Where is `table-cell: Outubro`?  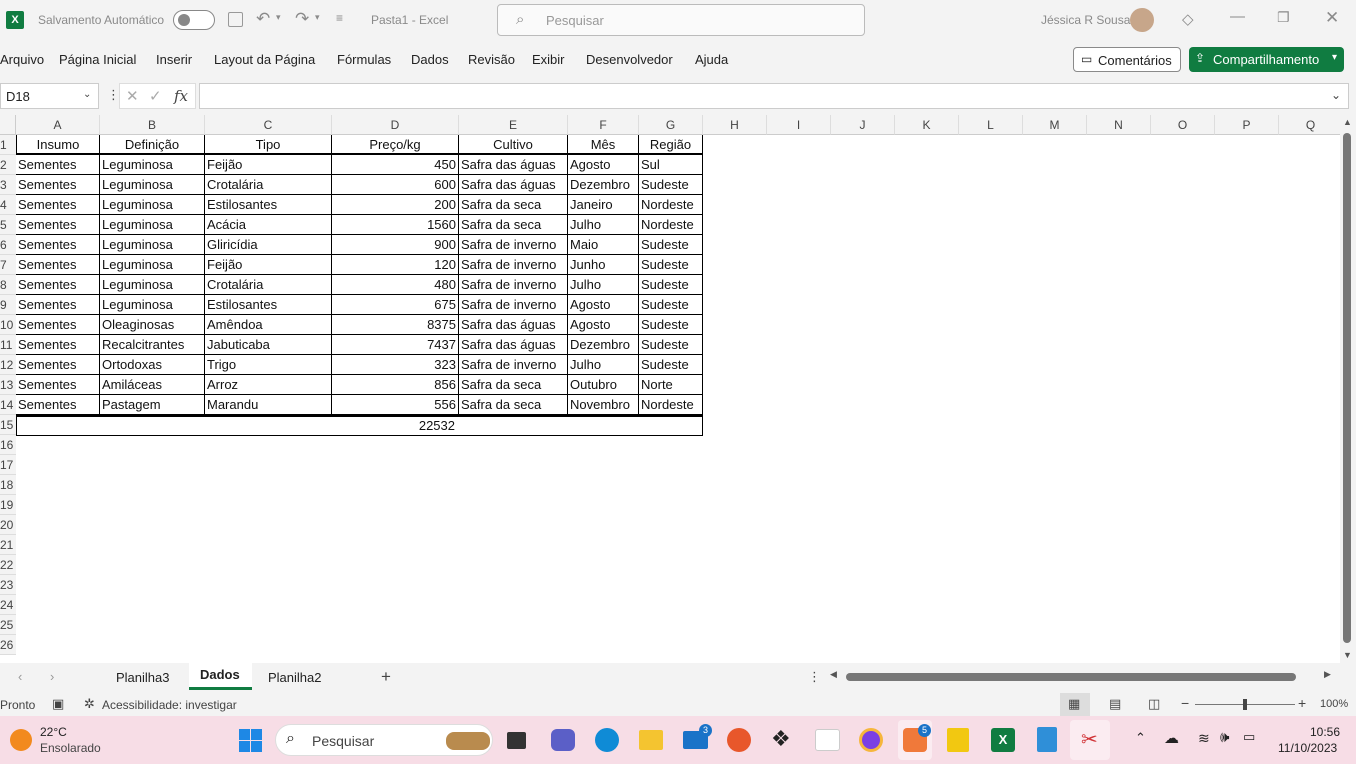
table-cell: Outubro is located at coordinates (603, 385).